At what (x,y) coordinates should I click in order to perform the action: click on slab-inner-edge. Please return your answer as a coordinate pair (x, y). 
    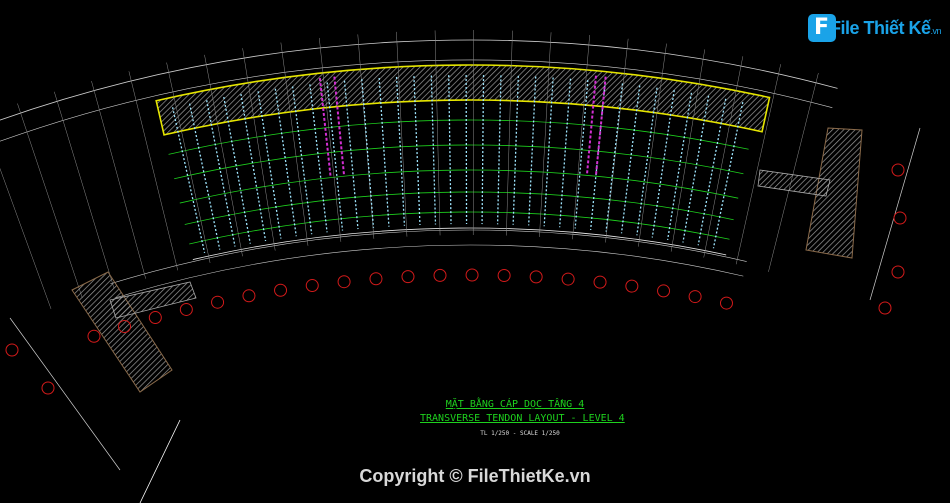
    Looking at the image, I should click on (459, 243).